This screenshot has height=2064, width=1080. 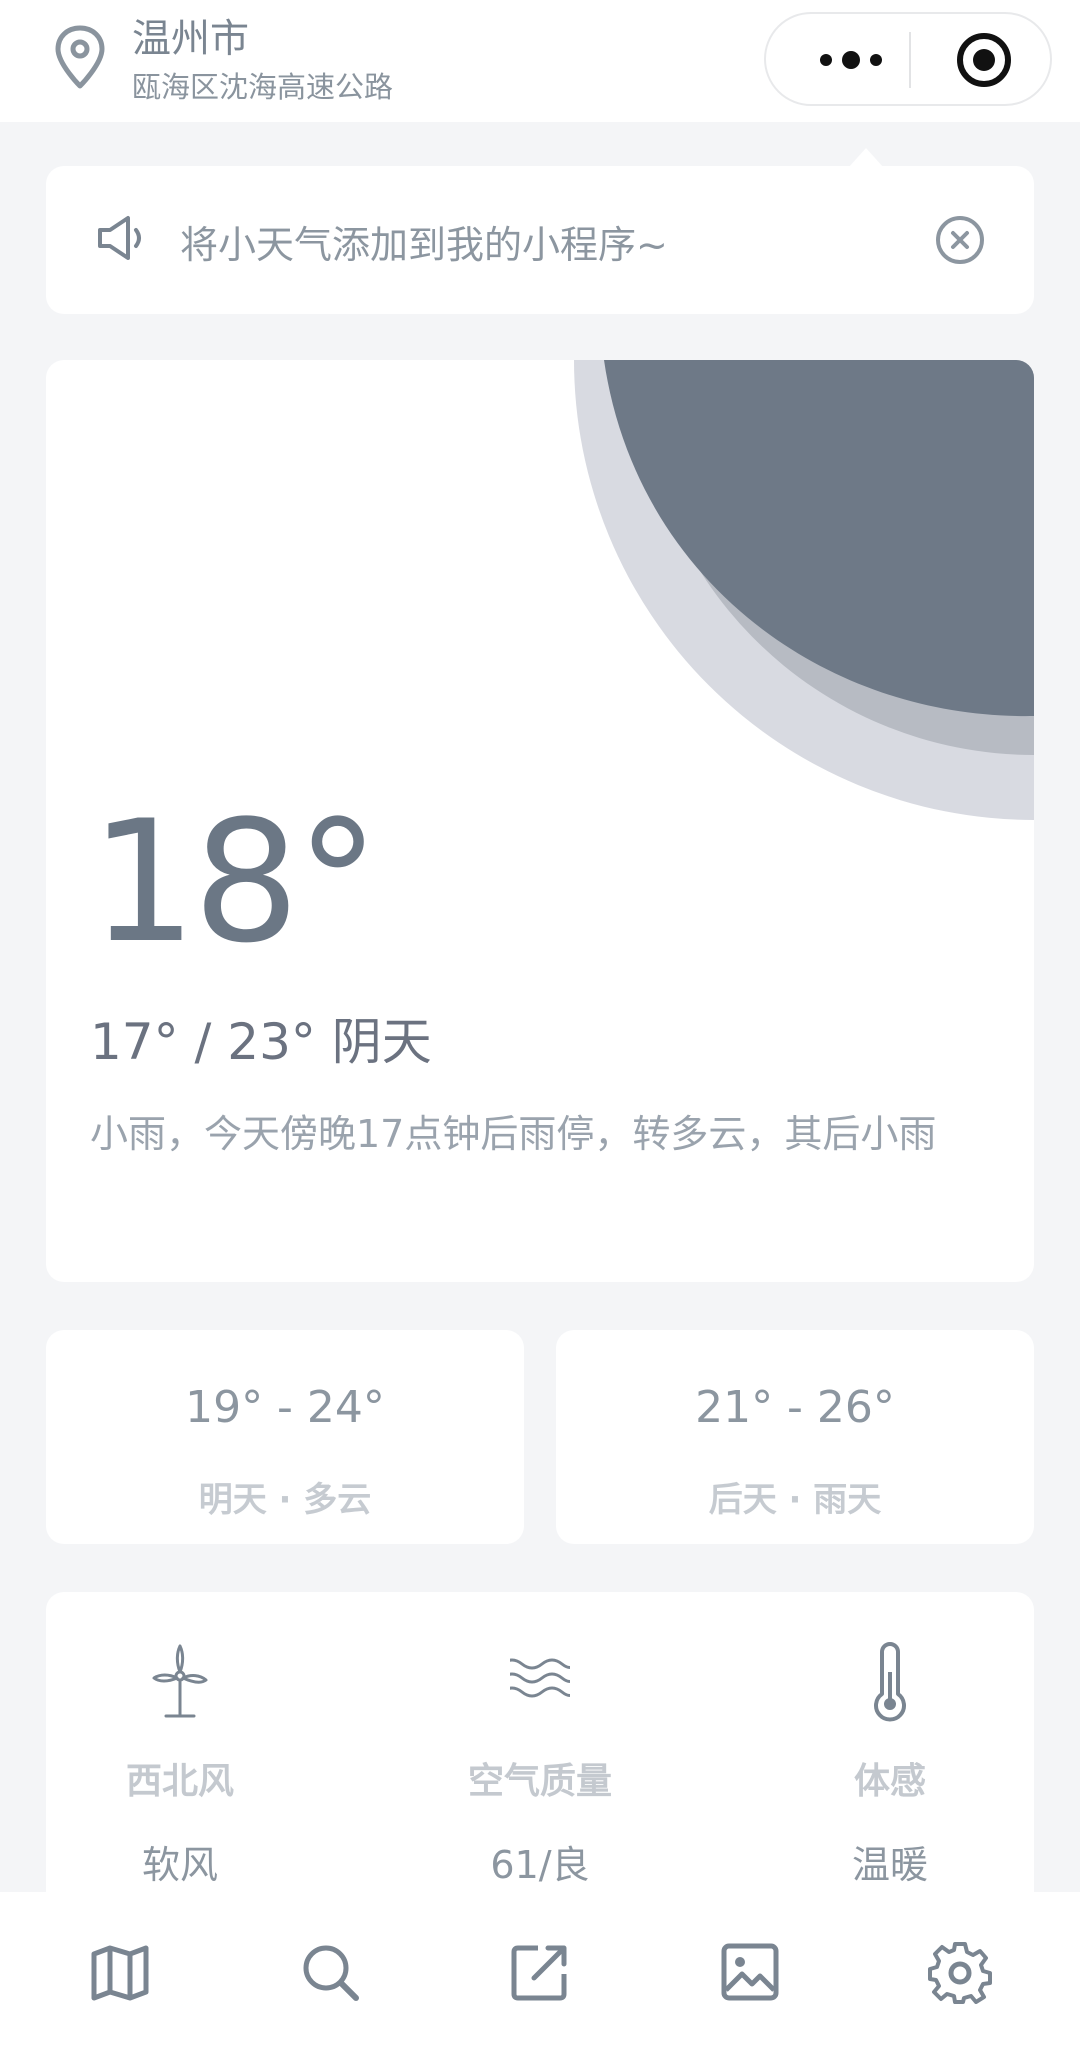 I want to click on stat-label: 西北风, so click(x=179, y=1781).